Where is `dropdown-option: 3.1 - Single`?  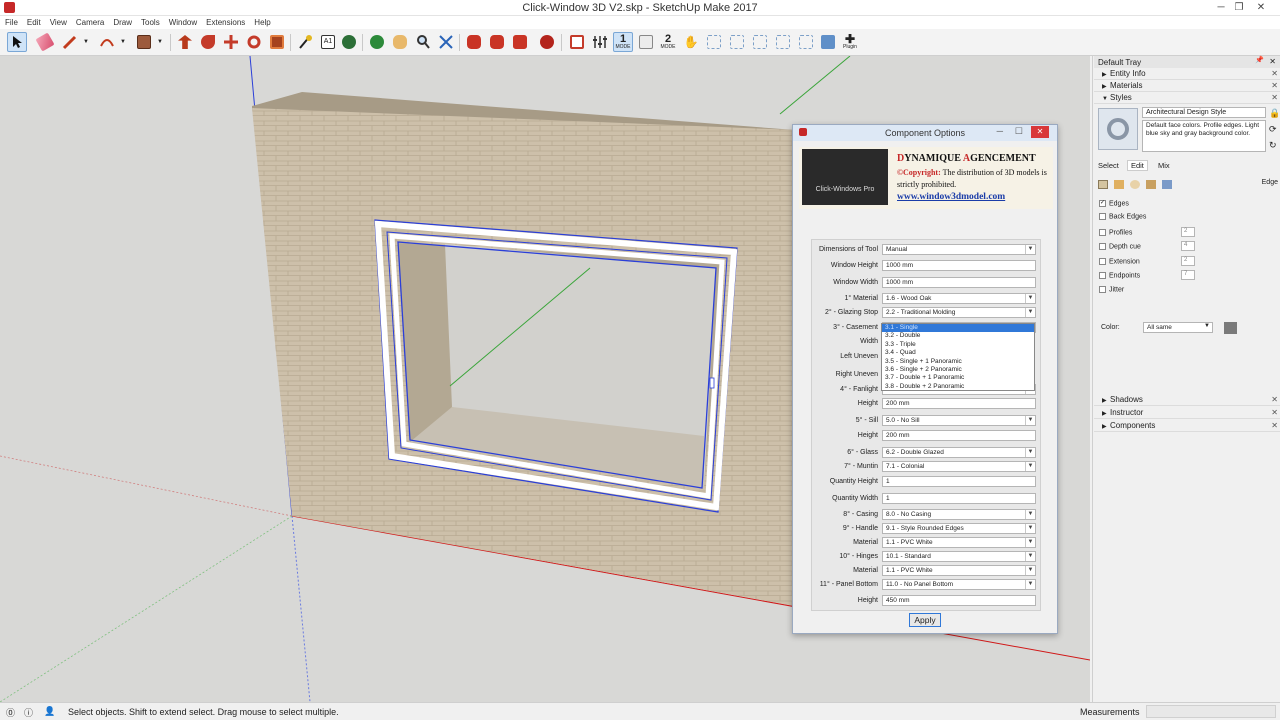 dropdown-option: 3.1 - Single is located at coordinates (958, 328).